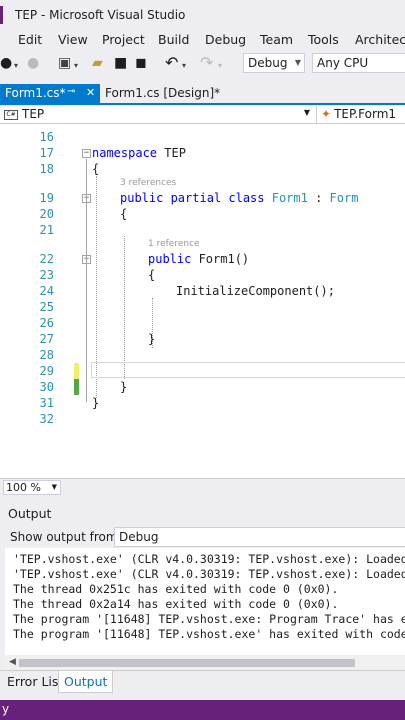 The width and height of the screenshot is (405, 720). I want to click on save-all-icon: ◼, so click(141, 63).